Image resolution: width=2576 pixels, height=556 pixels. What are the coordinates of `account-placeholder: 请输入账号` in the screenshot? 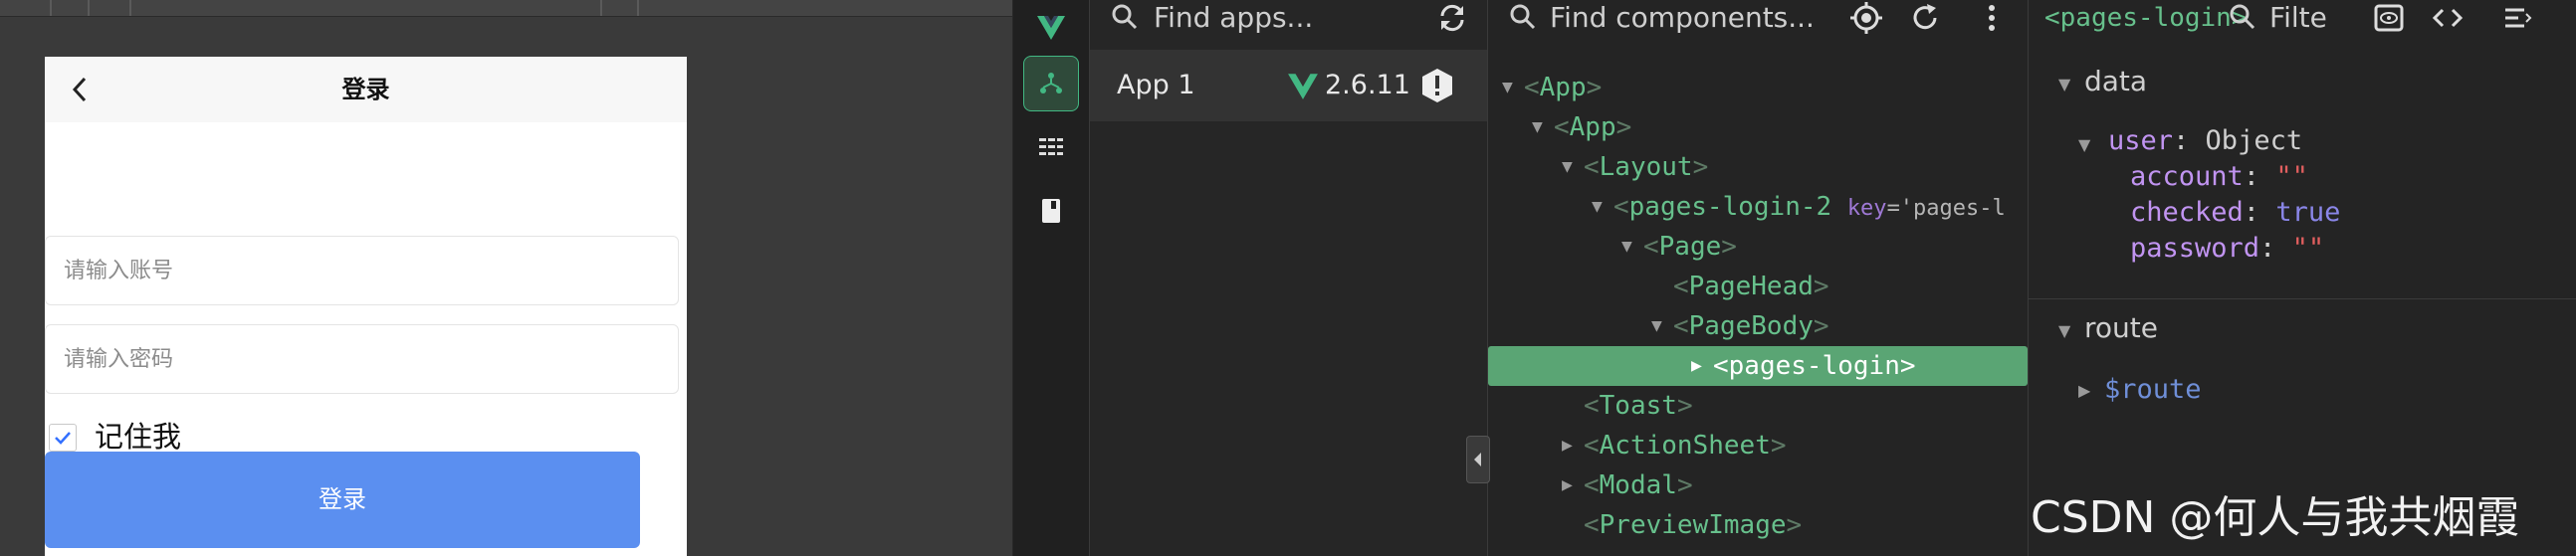 It's located at (119, 271).